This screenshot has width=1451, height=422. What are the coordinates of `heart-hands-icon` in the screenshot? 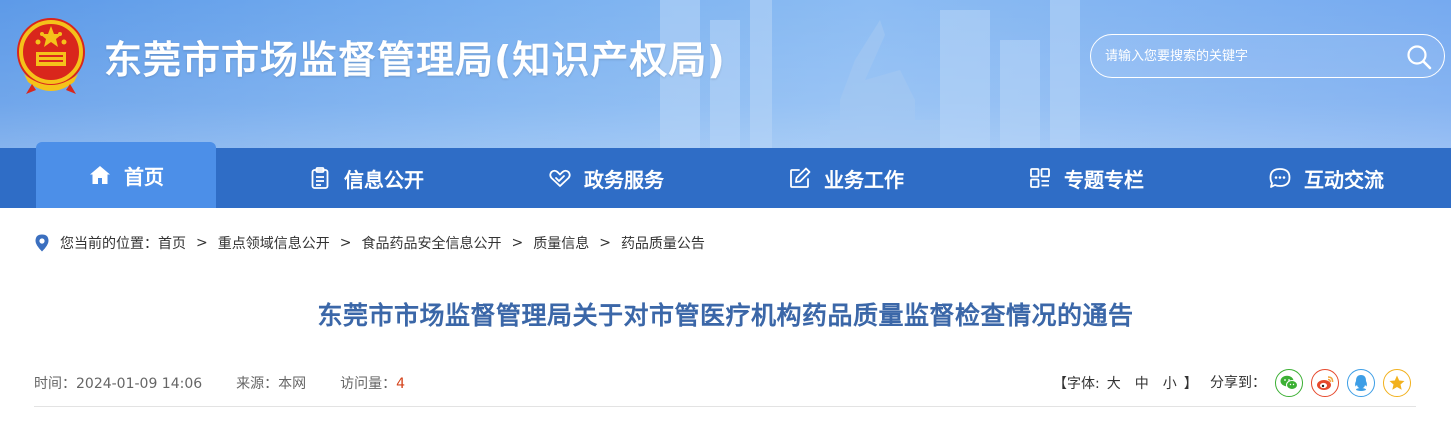 It's located at (560, 178).